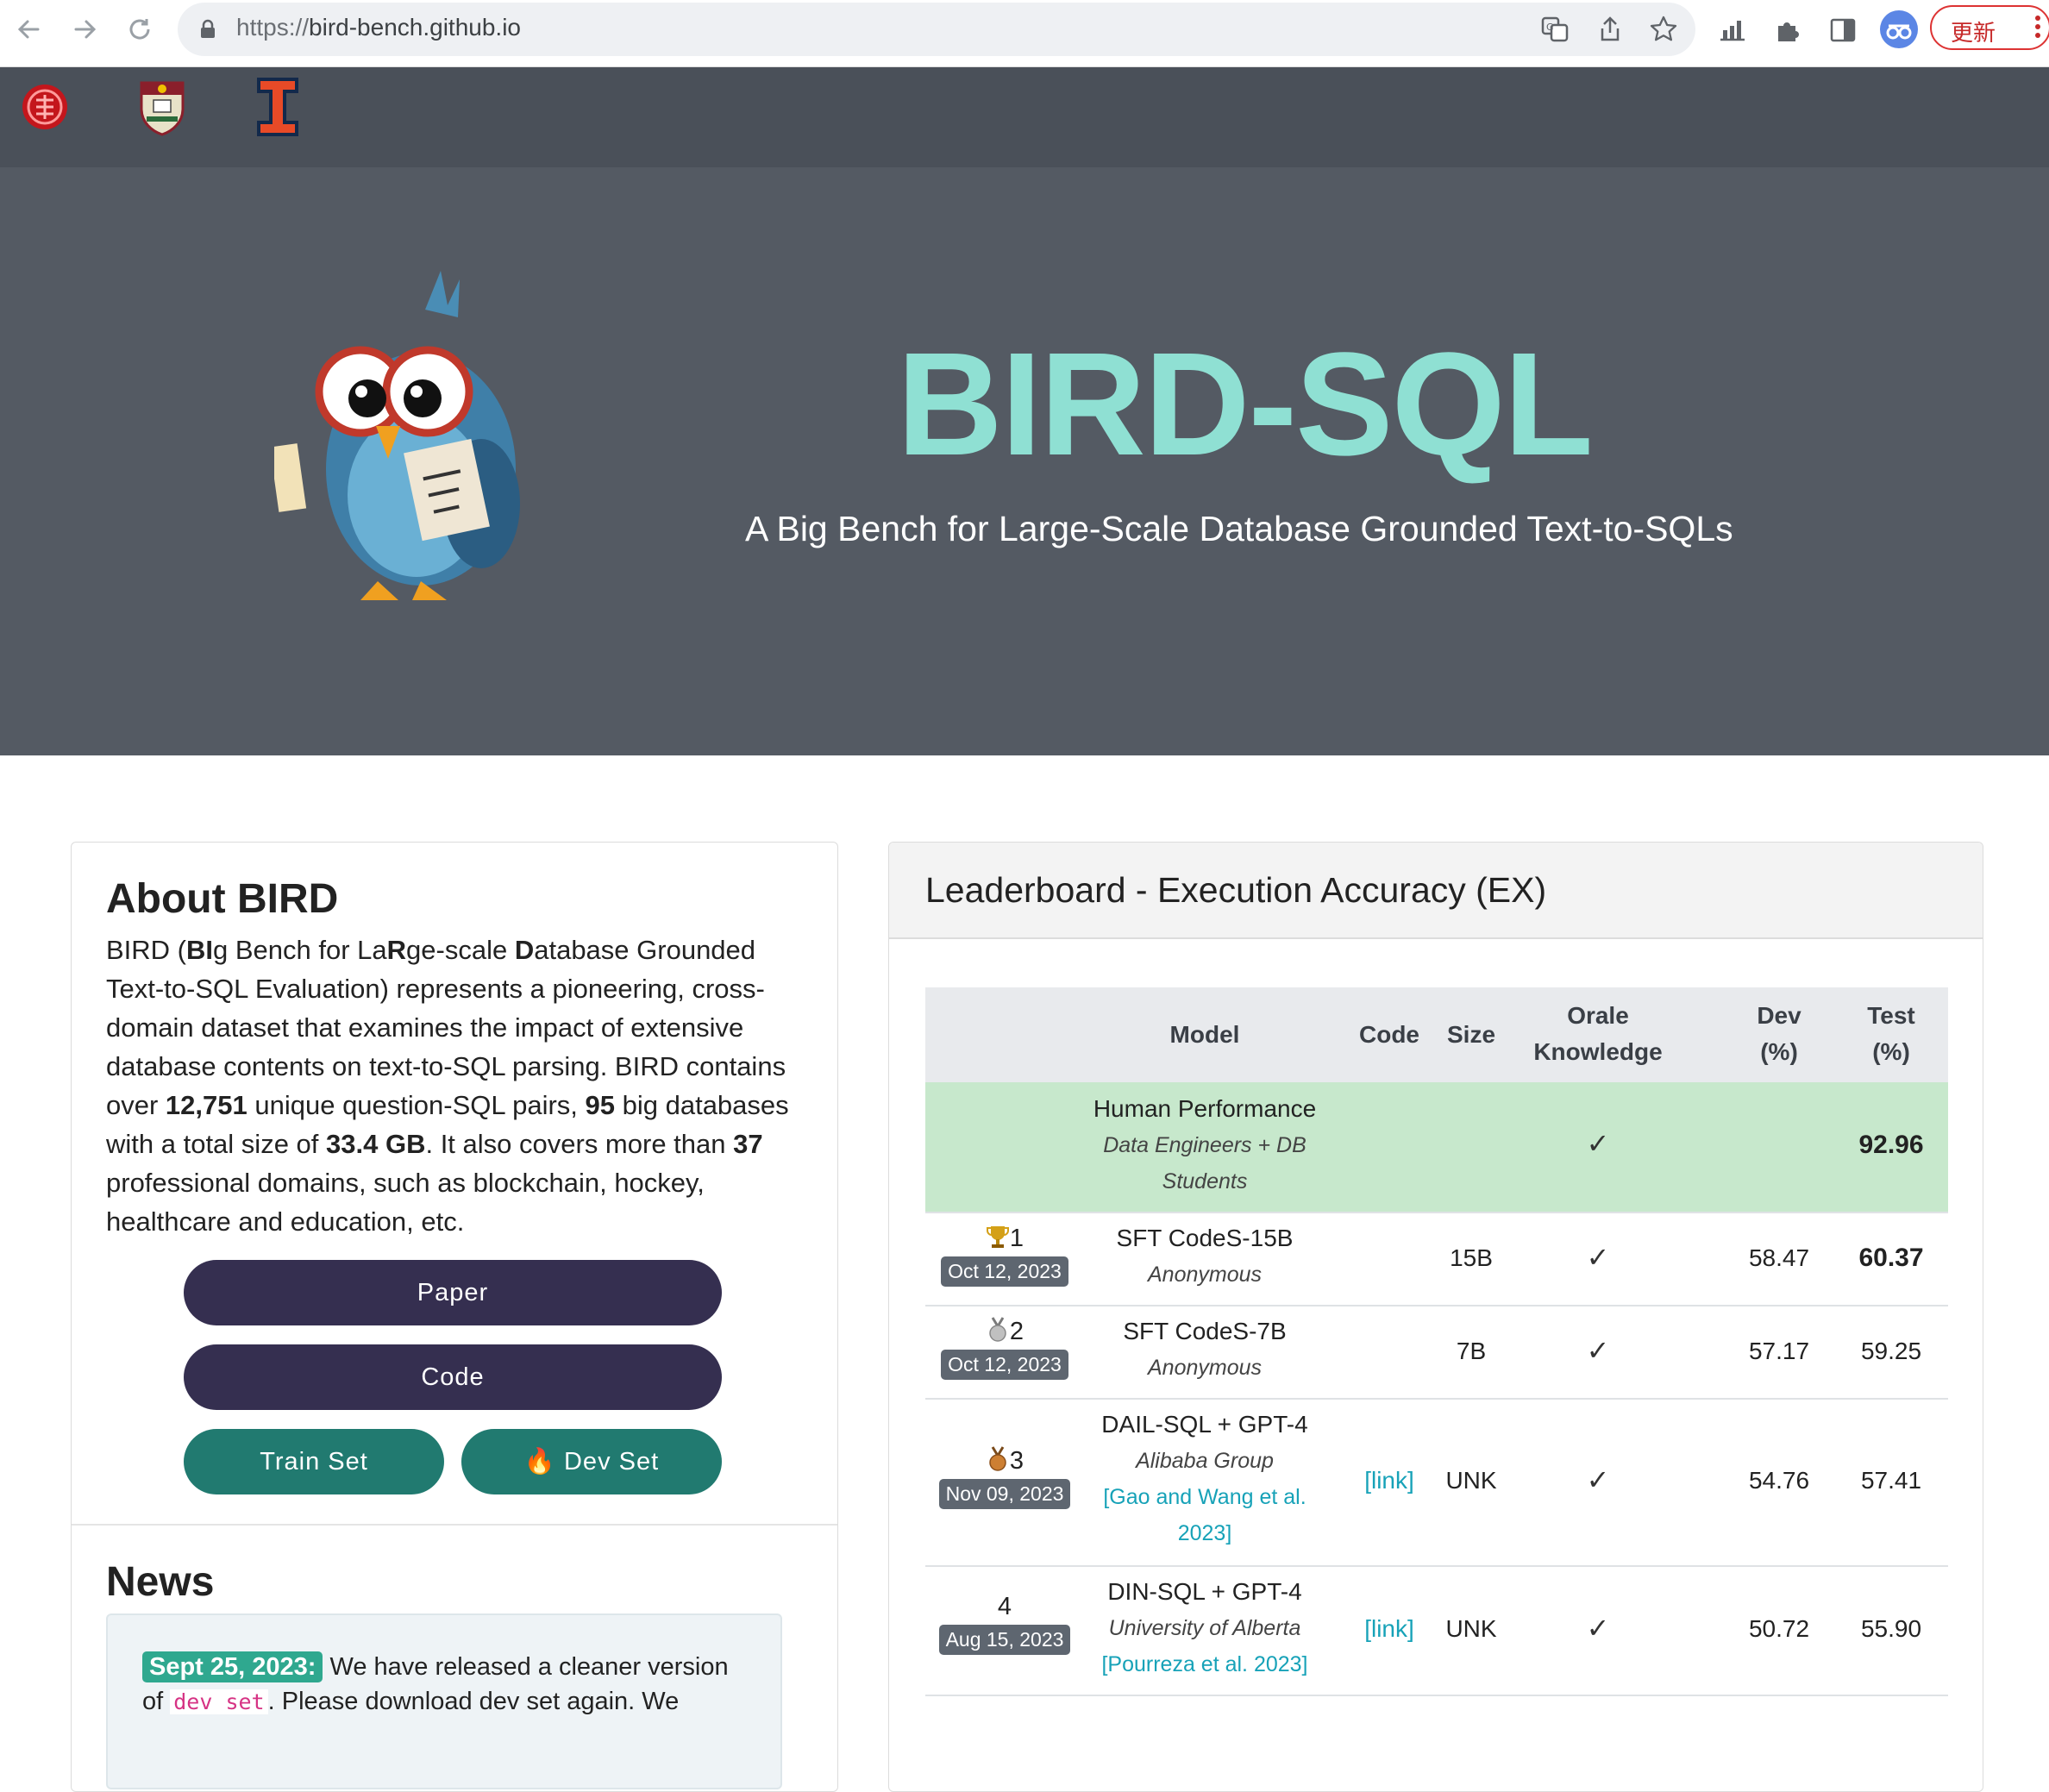  What do you see at coordinates (1732, 30) in the screenshot?
I see `performance-icon` at bounding box center [1732, 30].